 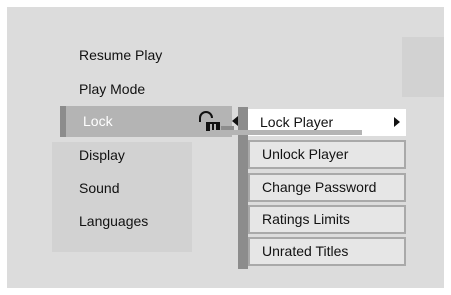 What do you see at coordinates (147, 121) in the screenshot?
I see `menu-item-lock: Lock` at bounding box center [147, 121].